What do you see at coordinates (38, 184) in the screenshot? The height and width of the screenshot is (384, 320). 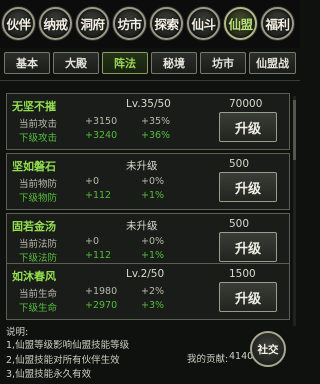 I see `current-label: 当前物防` at bounding box center [38, 184].